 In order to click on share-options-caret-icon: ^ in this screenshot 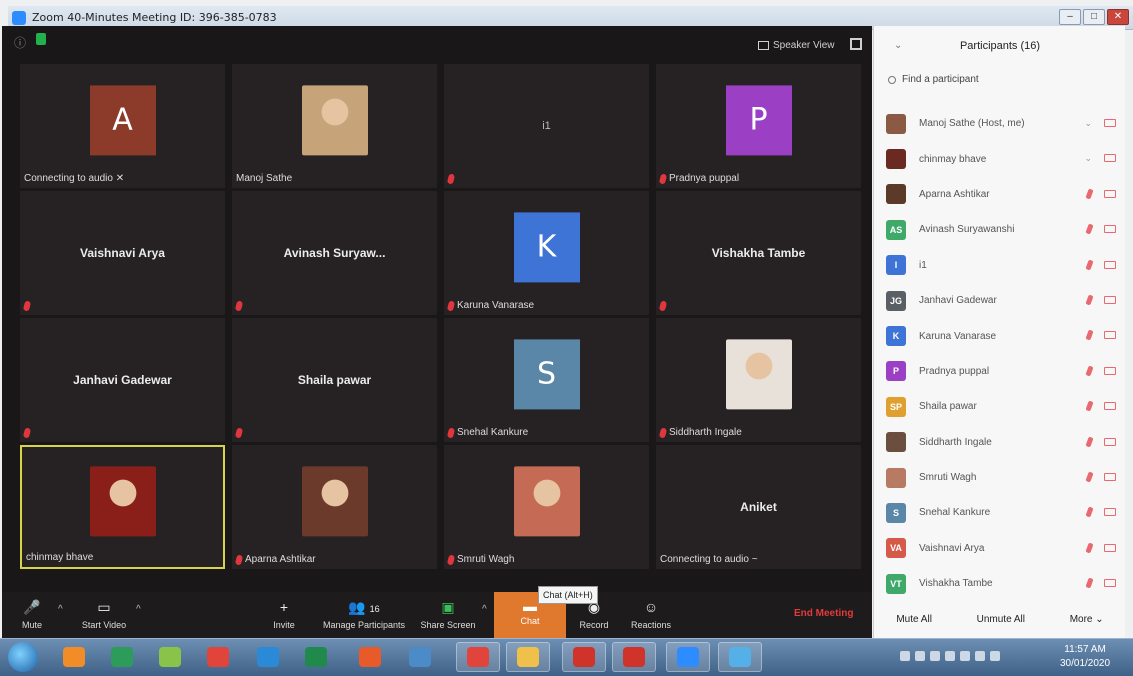, I will do `click(484, 609)`.